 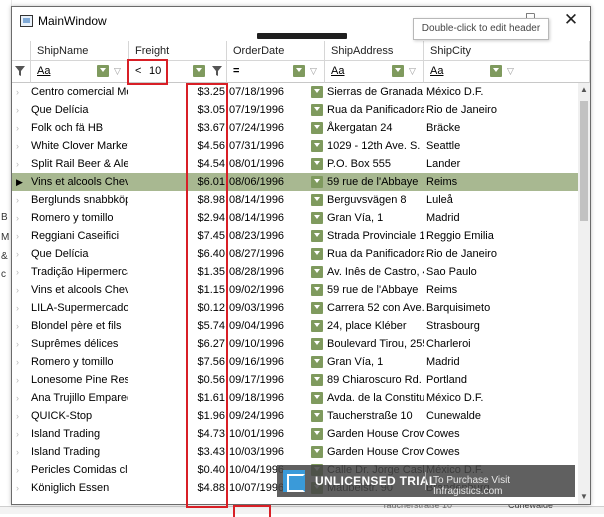 What do you see at coordinates (79, 452) in the screenshot?
I see `cell-shipname: Island Trading` at bounding box center [79, 452].